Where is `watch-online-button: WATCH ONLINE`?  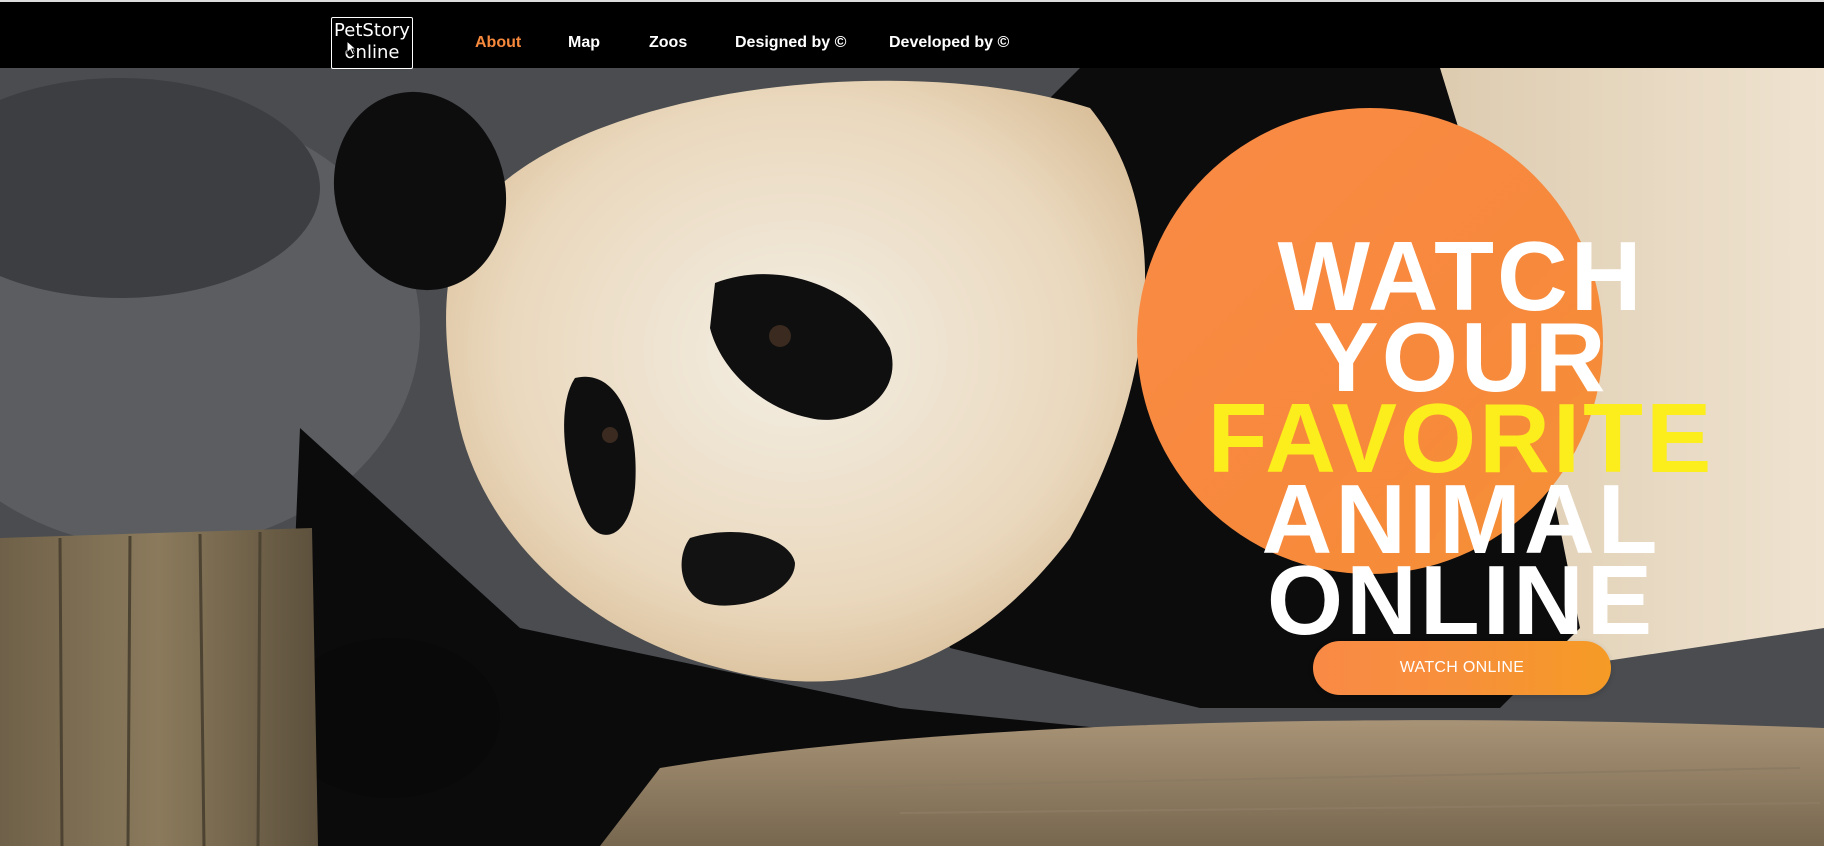
watch-online-button: WATCH ONLINE is located at coordinates (1462, 668).